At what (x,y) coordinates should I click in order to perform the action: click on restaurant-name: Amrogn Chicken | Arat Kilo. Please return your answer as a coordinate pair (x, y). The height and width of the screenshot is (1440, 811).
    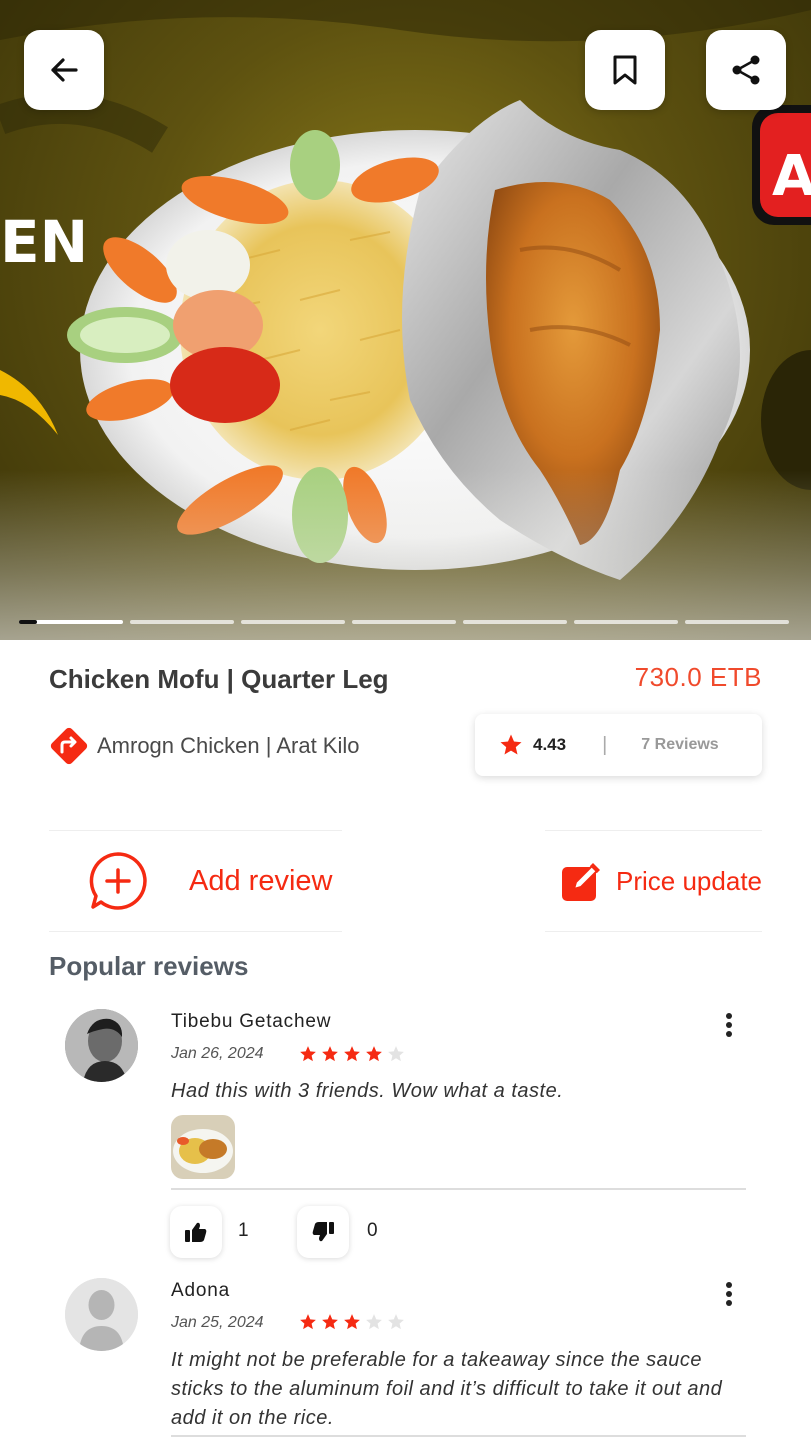
    Looking at the image, I should click on (228, 745).